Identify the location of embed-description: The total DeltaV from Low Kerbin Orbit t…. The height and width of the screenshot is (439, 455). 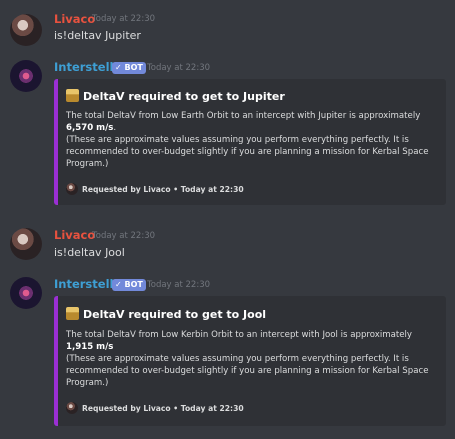
(254, 359).